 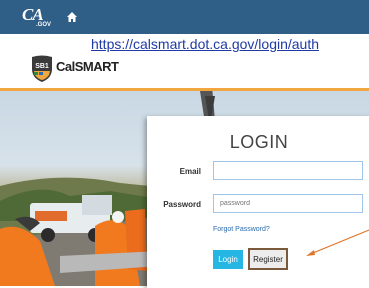 What do you see at coordinates (228, 259) in the screenshot?
I see `login-button: Login` at bounding box center [228, 259].